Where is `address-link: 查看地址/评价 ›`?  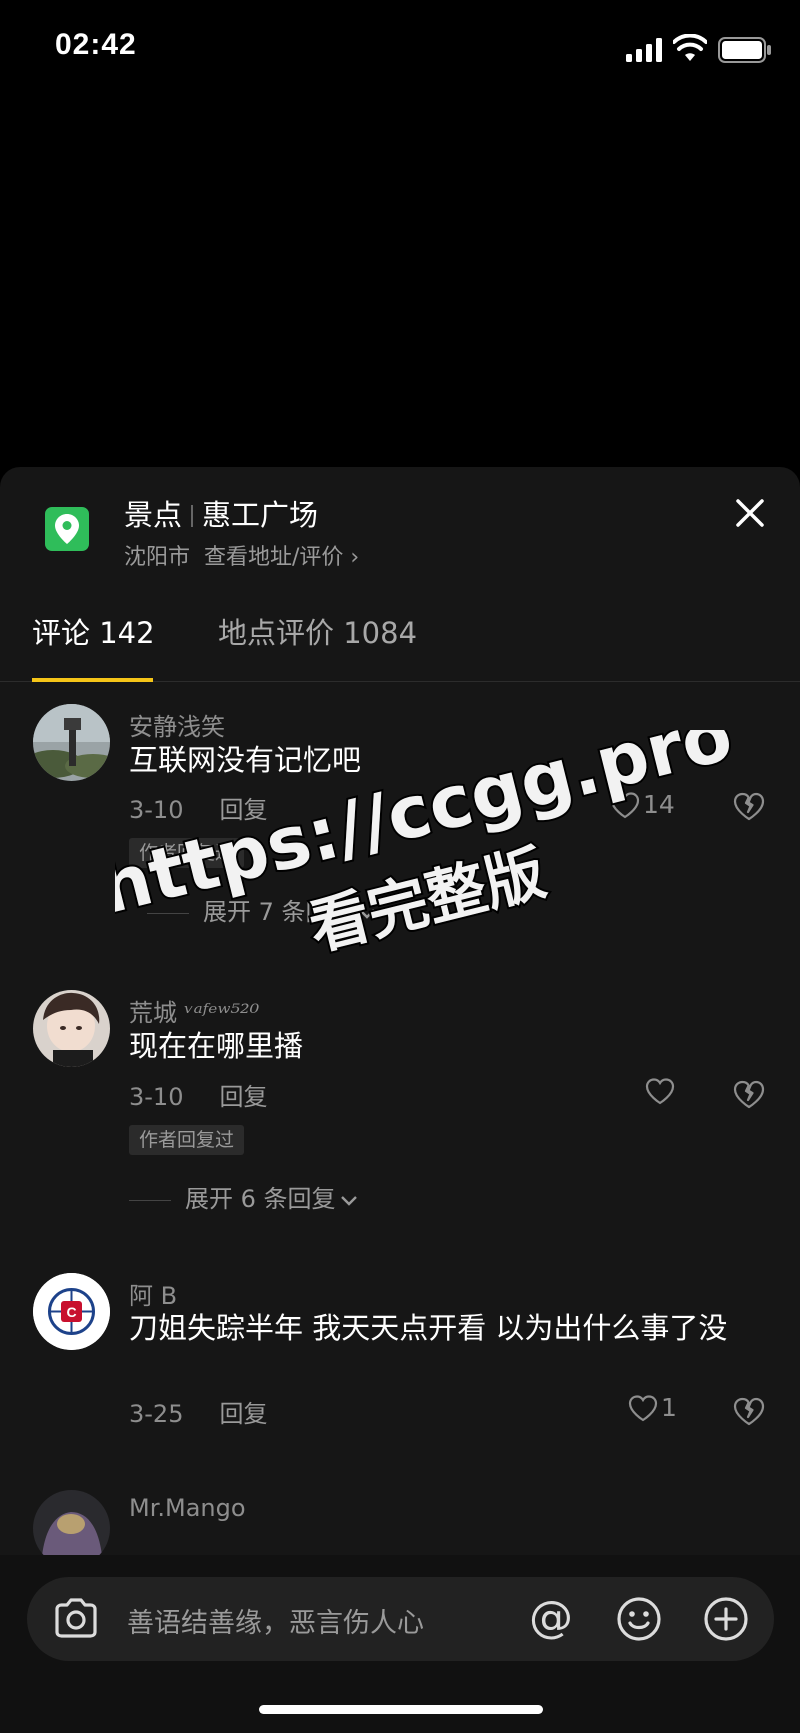 address-link: 查看地址/评价 › is located at coordinates (281, 557).